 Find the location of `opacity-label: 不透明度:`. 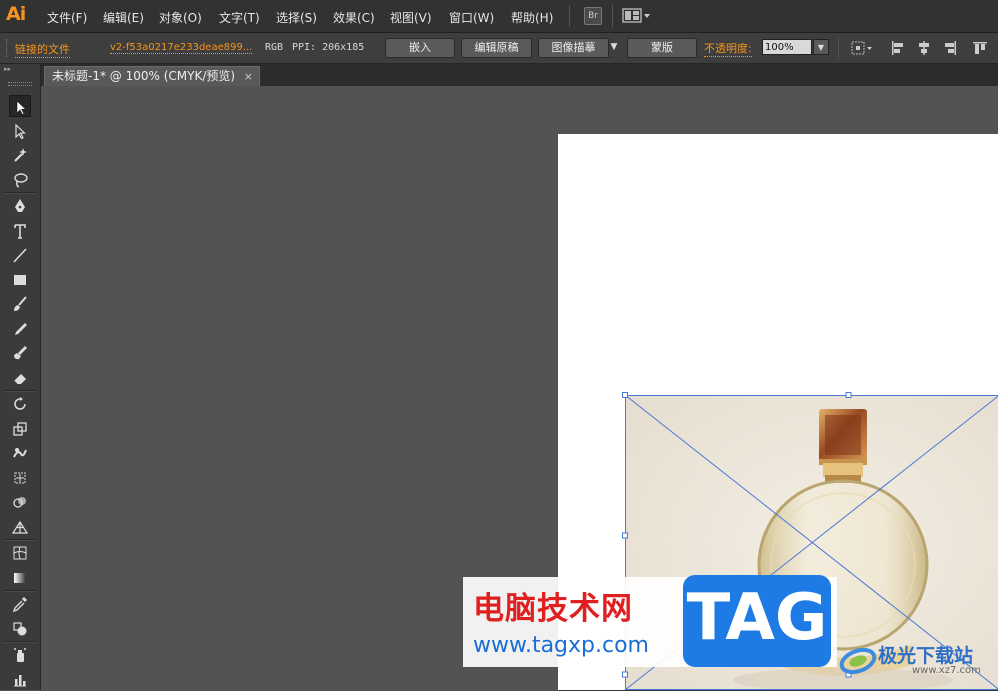

opacity-label: 不透明度: is located at coordinates (728, 48).